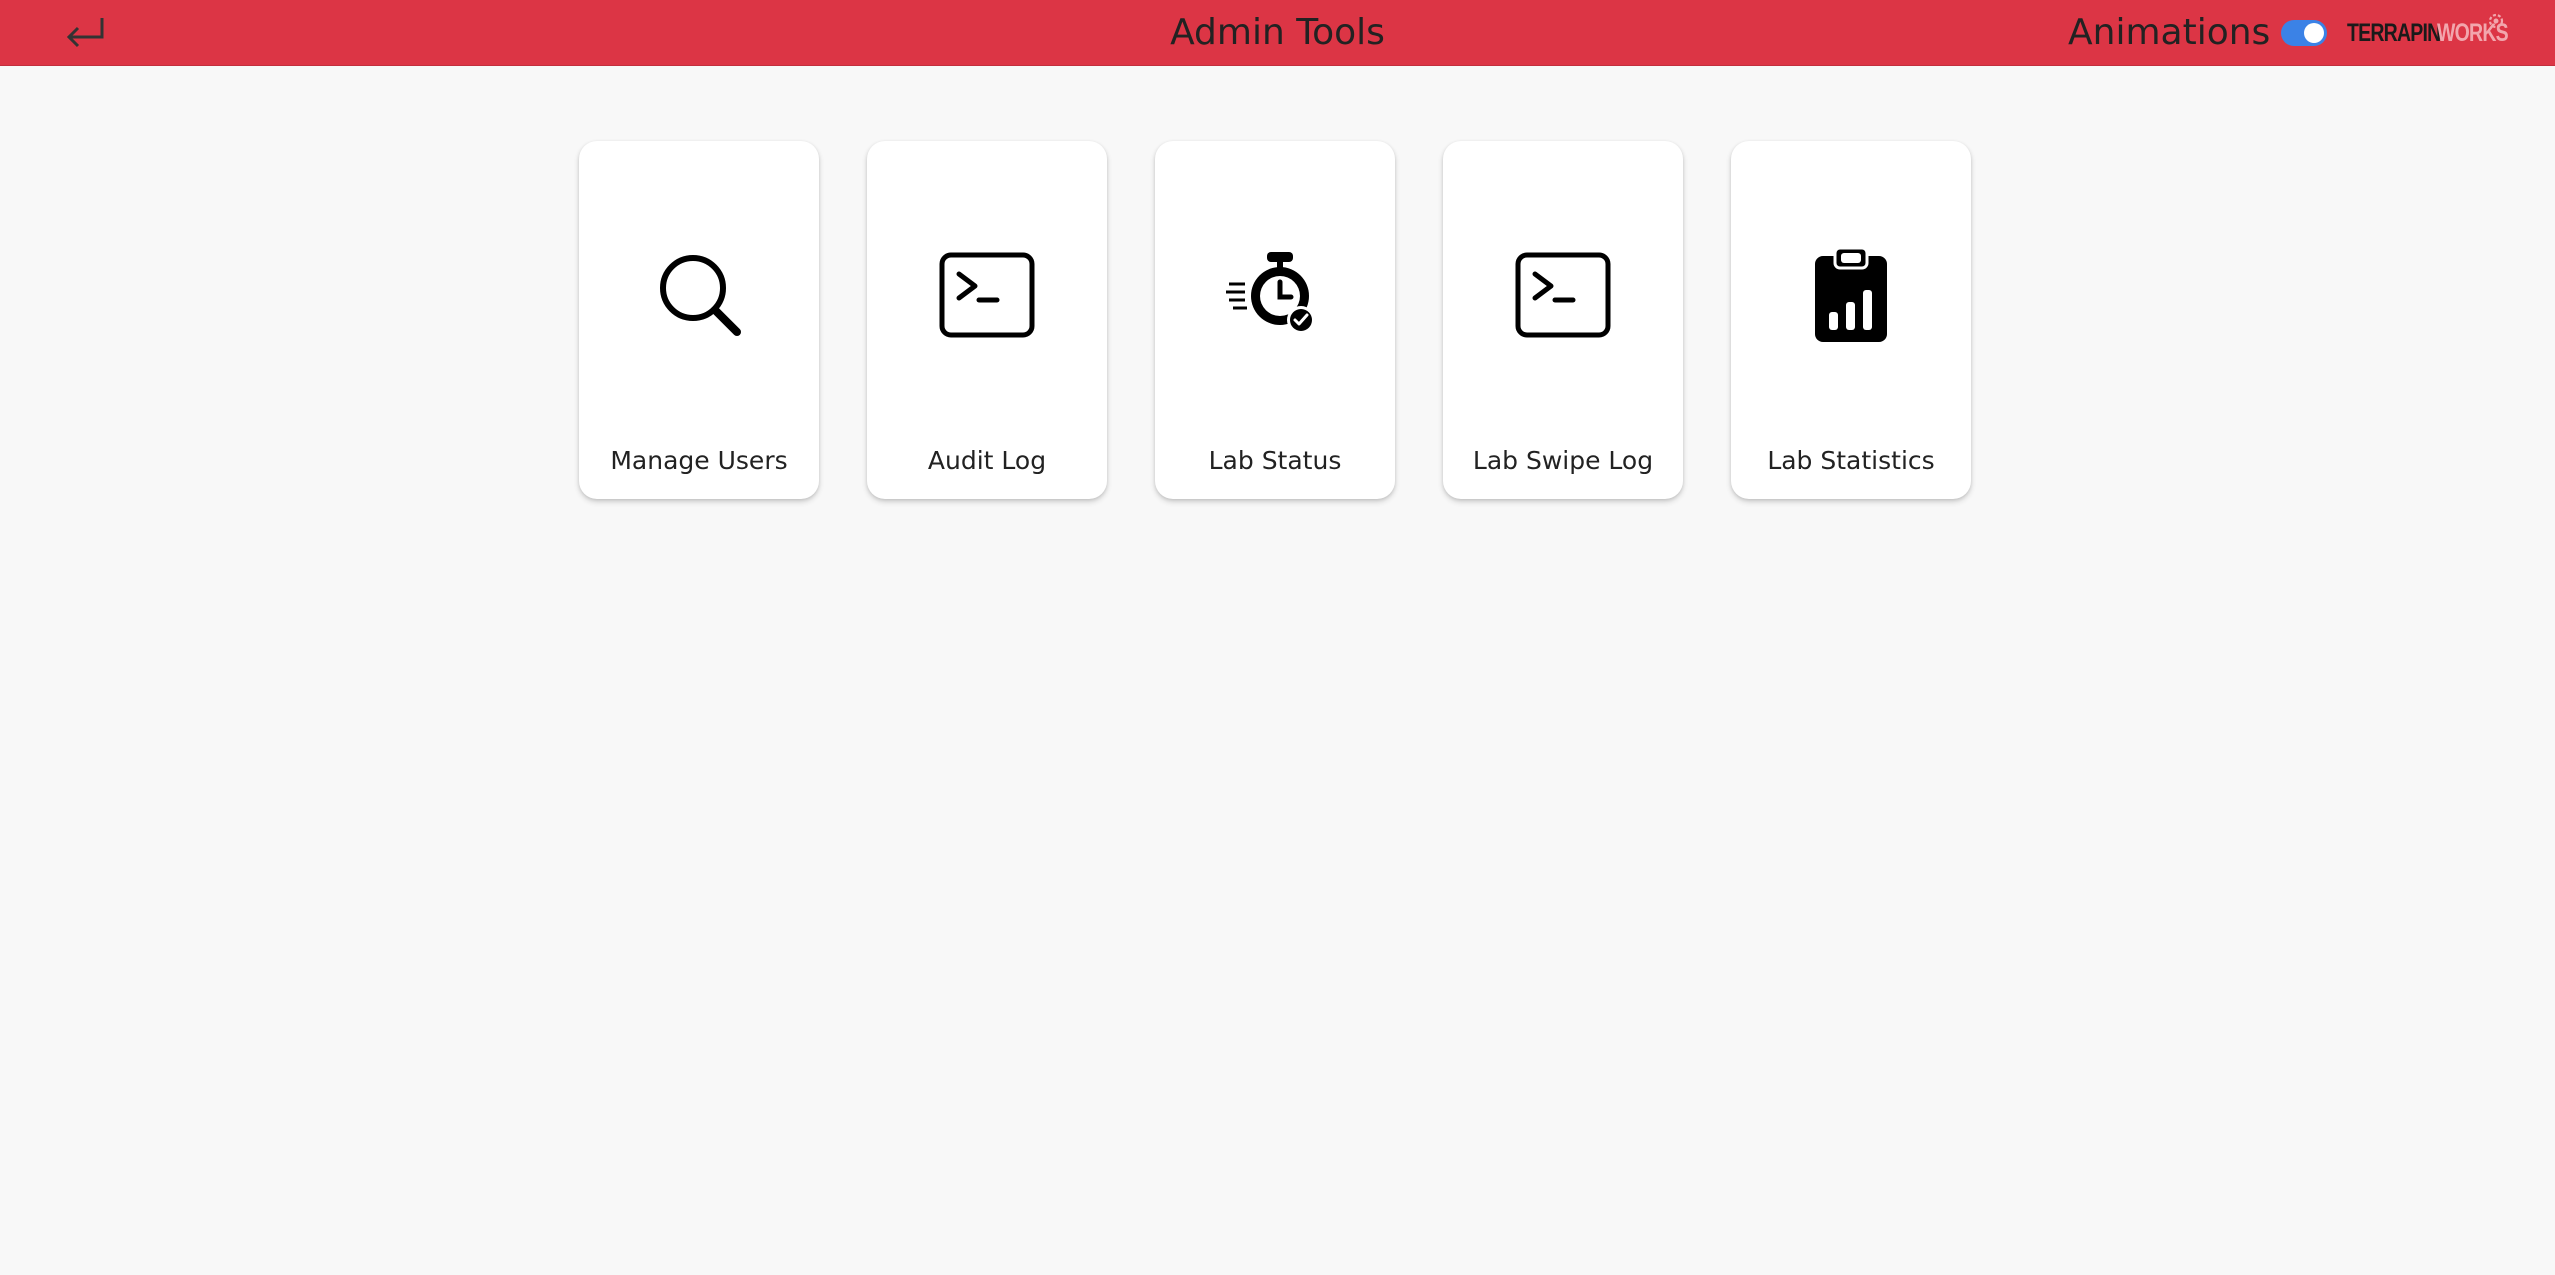 The height and width of the screenshot is (1275, 2555). I want to click on top-bar: Admin Tools Animations TERRAPIN WORKS, so click(1277, 33).